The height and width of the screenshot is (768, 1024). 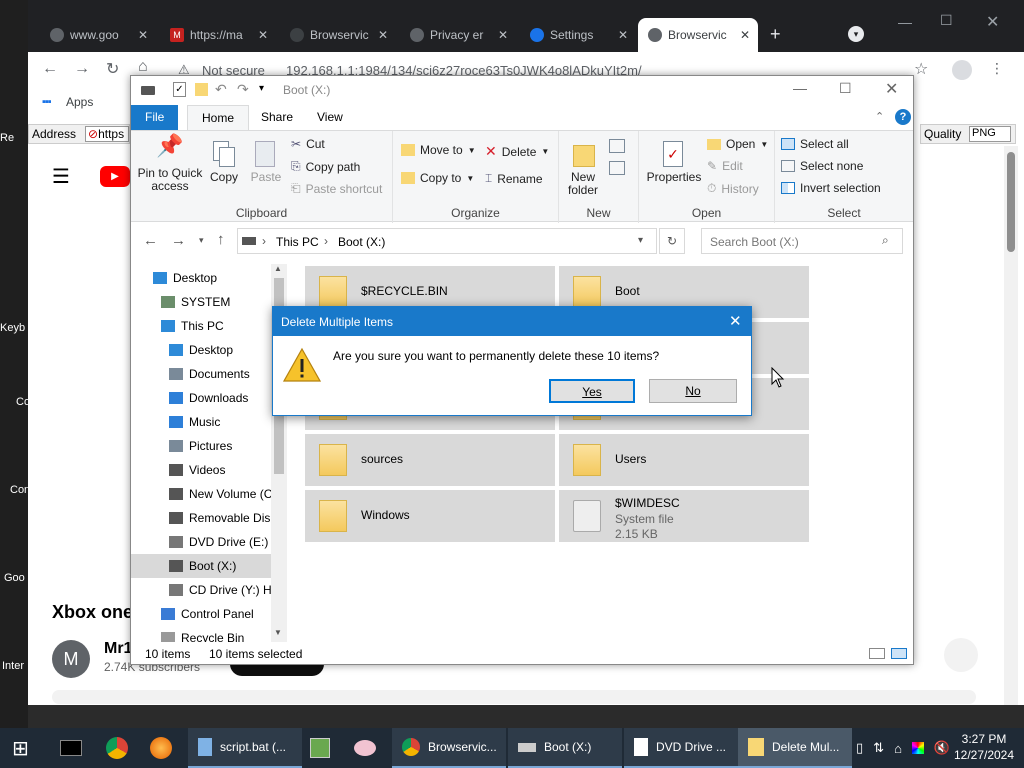 What do you see at coordinates (201, 302) in the screenshot?
I see `nav-item: SYSTEM` at bounding box center [201, 302].